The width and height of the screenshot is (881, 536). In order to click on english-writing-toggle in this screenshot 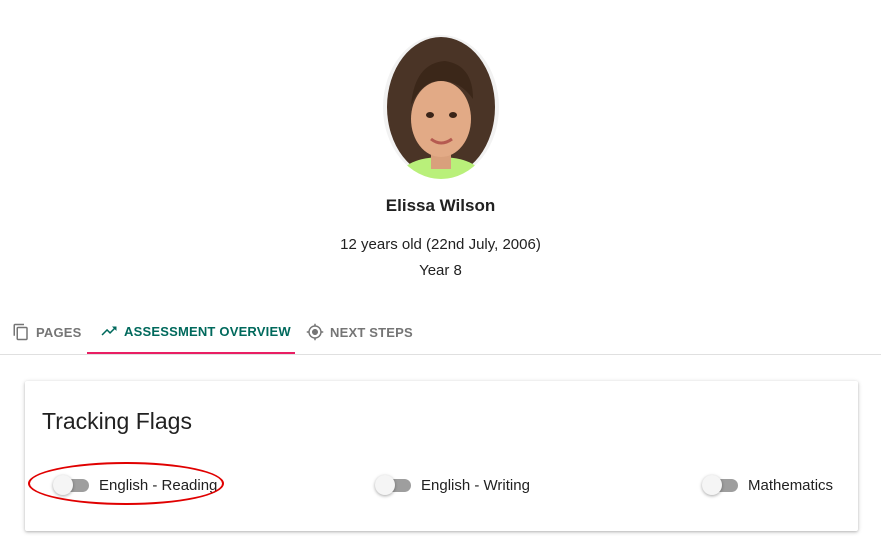, I will do `click(394, 485)`.